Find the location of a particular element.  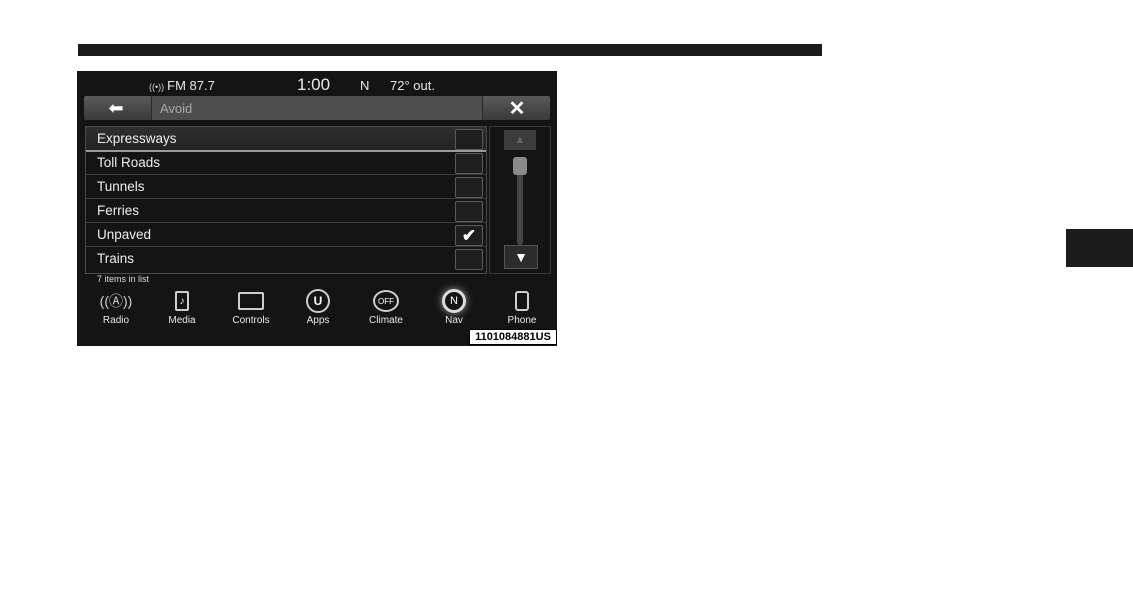

close-icon: ✕ is located at coordinates (517, 108).